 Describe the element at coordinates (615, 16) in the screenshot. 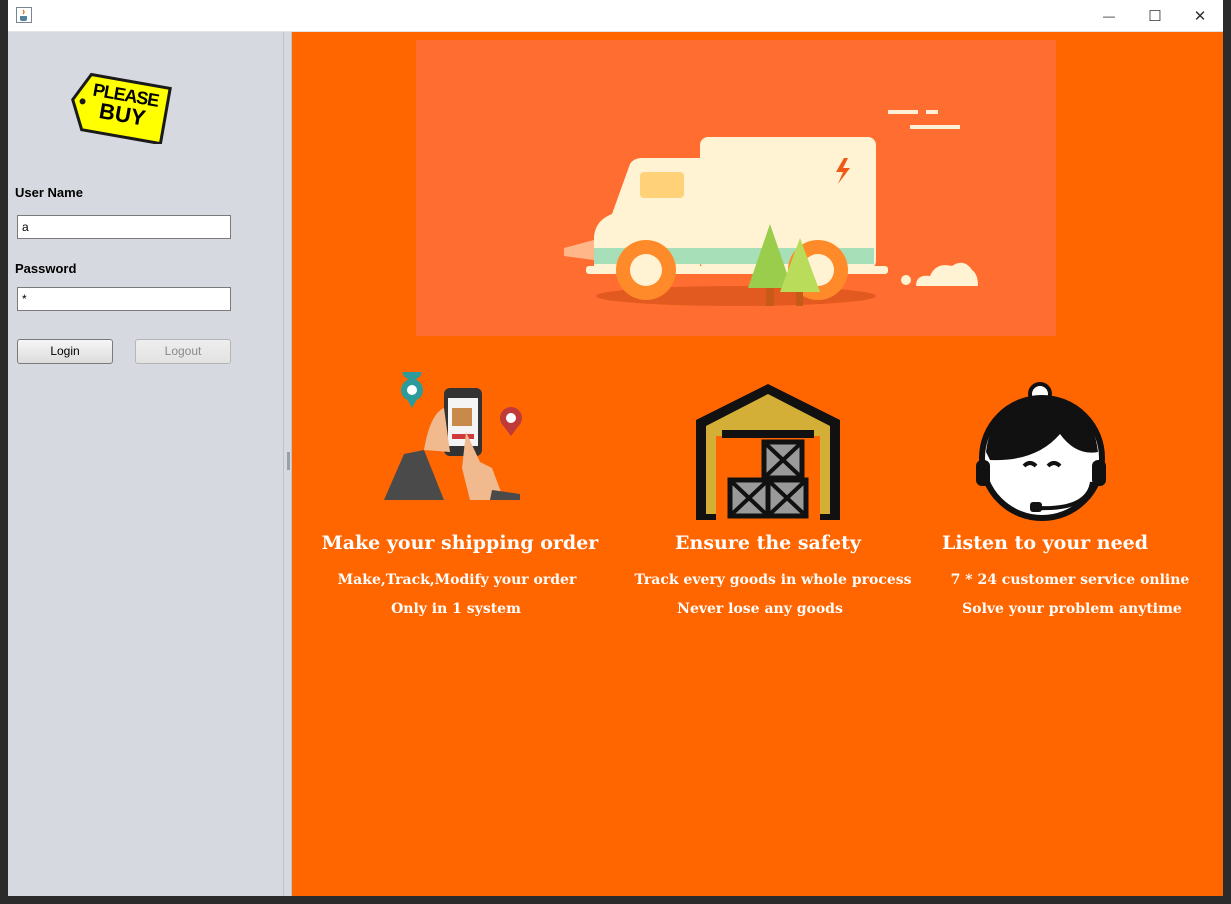

I see `title-bar: — ☐ ✕` at that location.